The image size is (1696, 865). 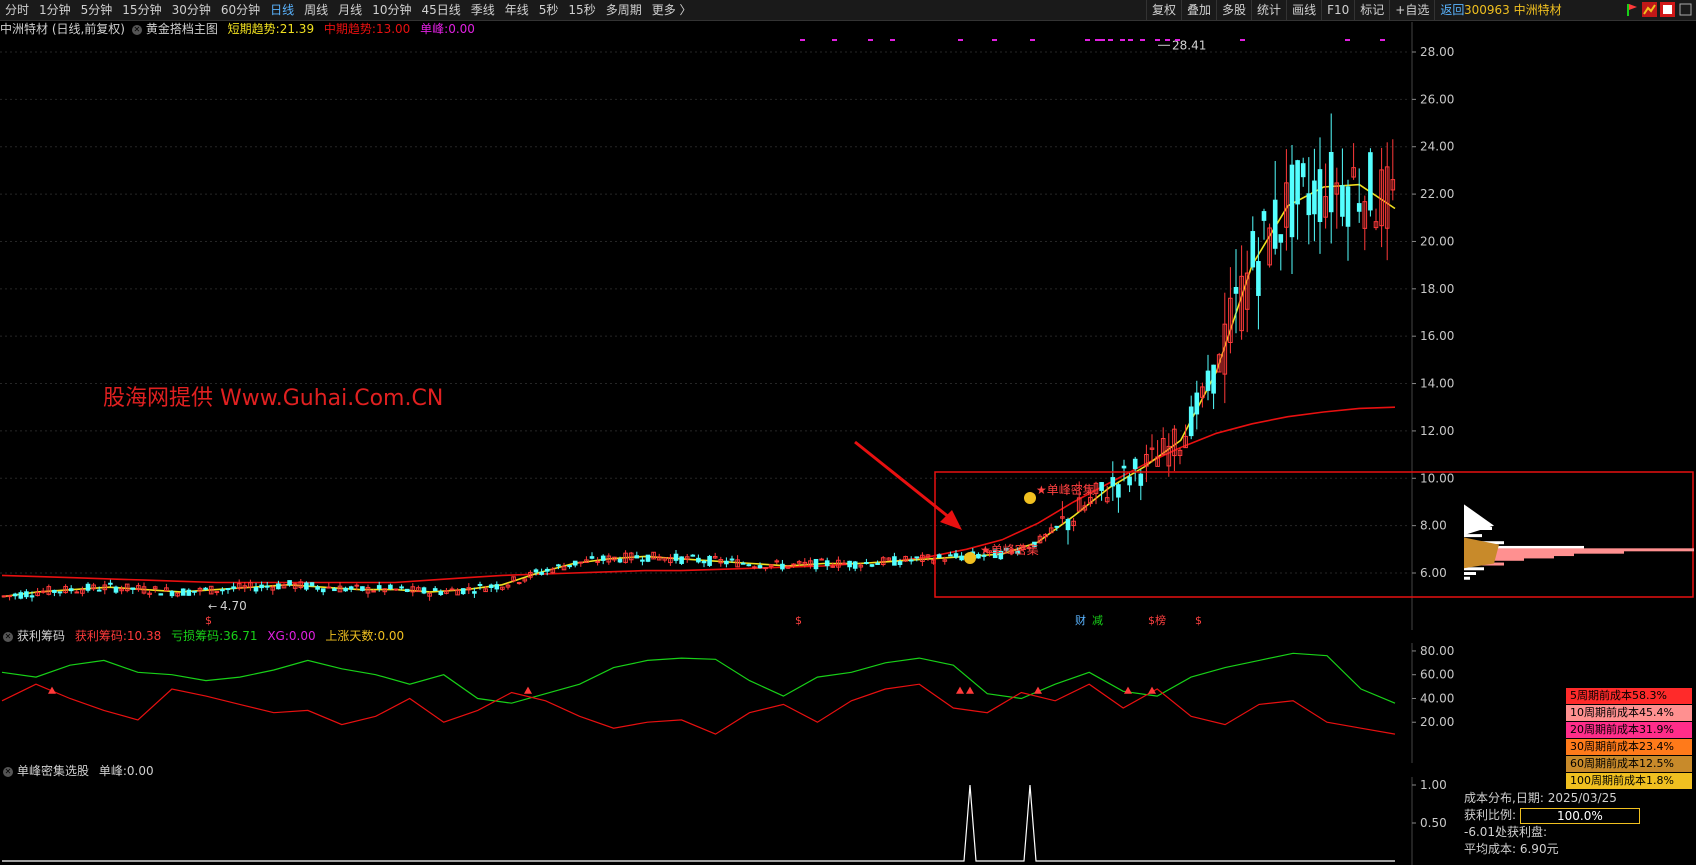 What do you see at coordinates (1198, 10) in the screenshot?
I see `overlay-button: 叠加` at bounding box center [1198, 10].